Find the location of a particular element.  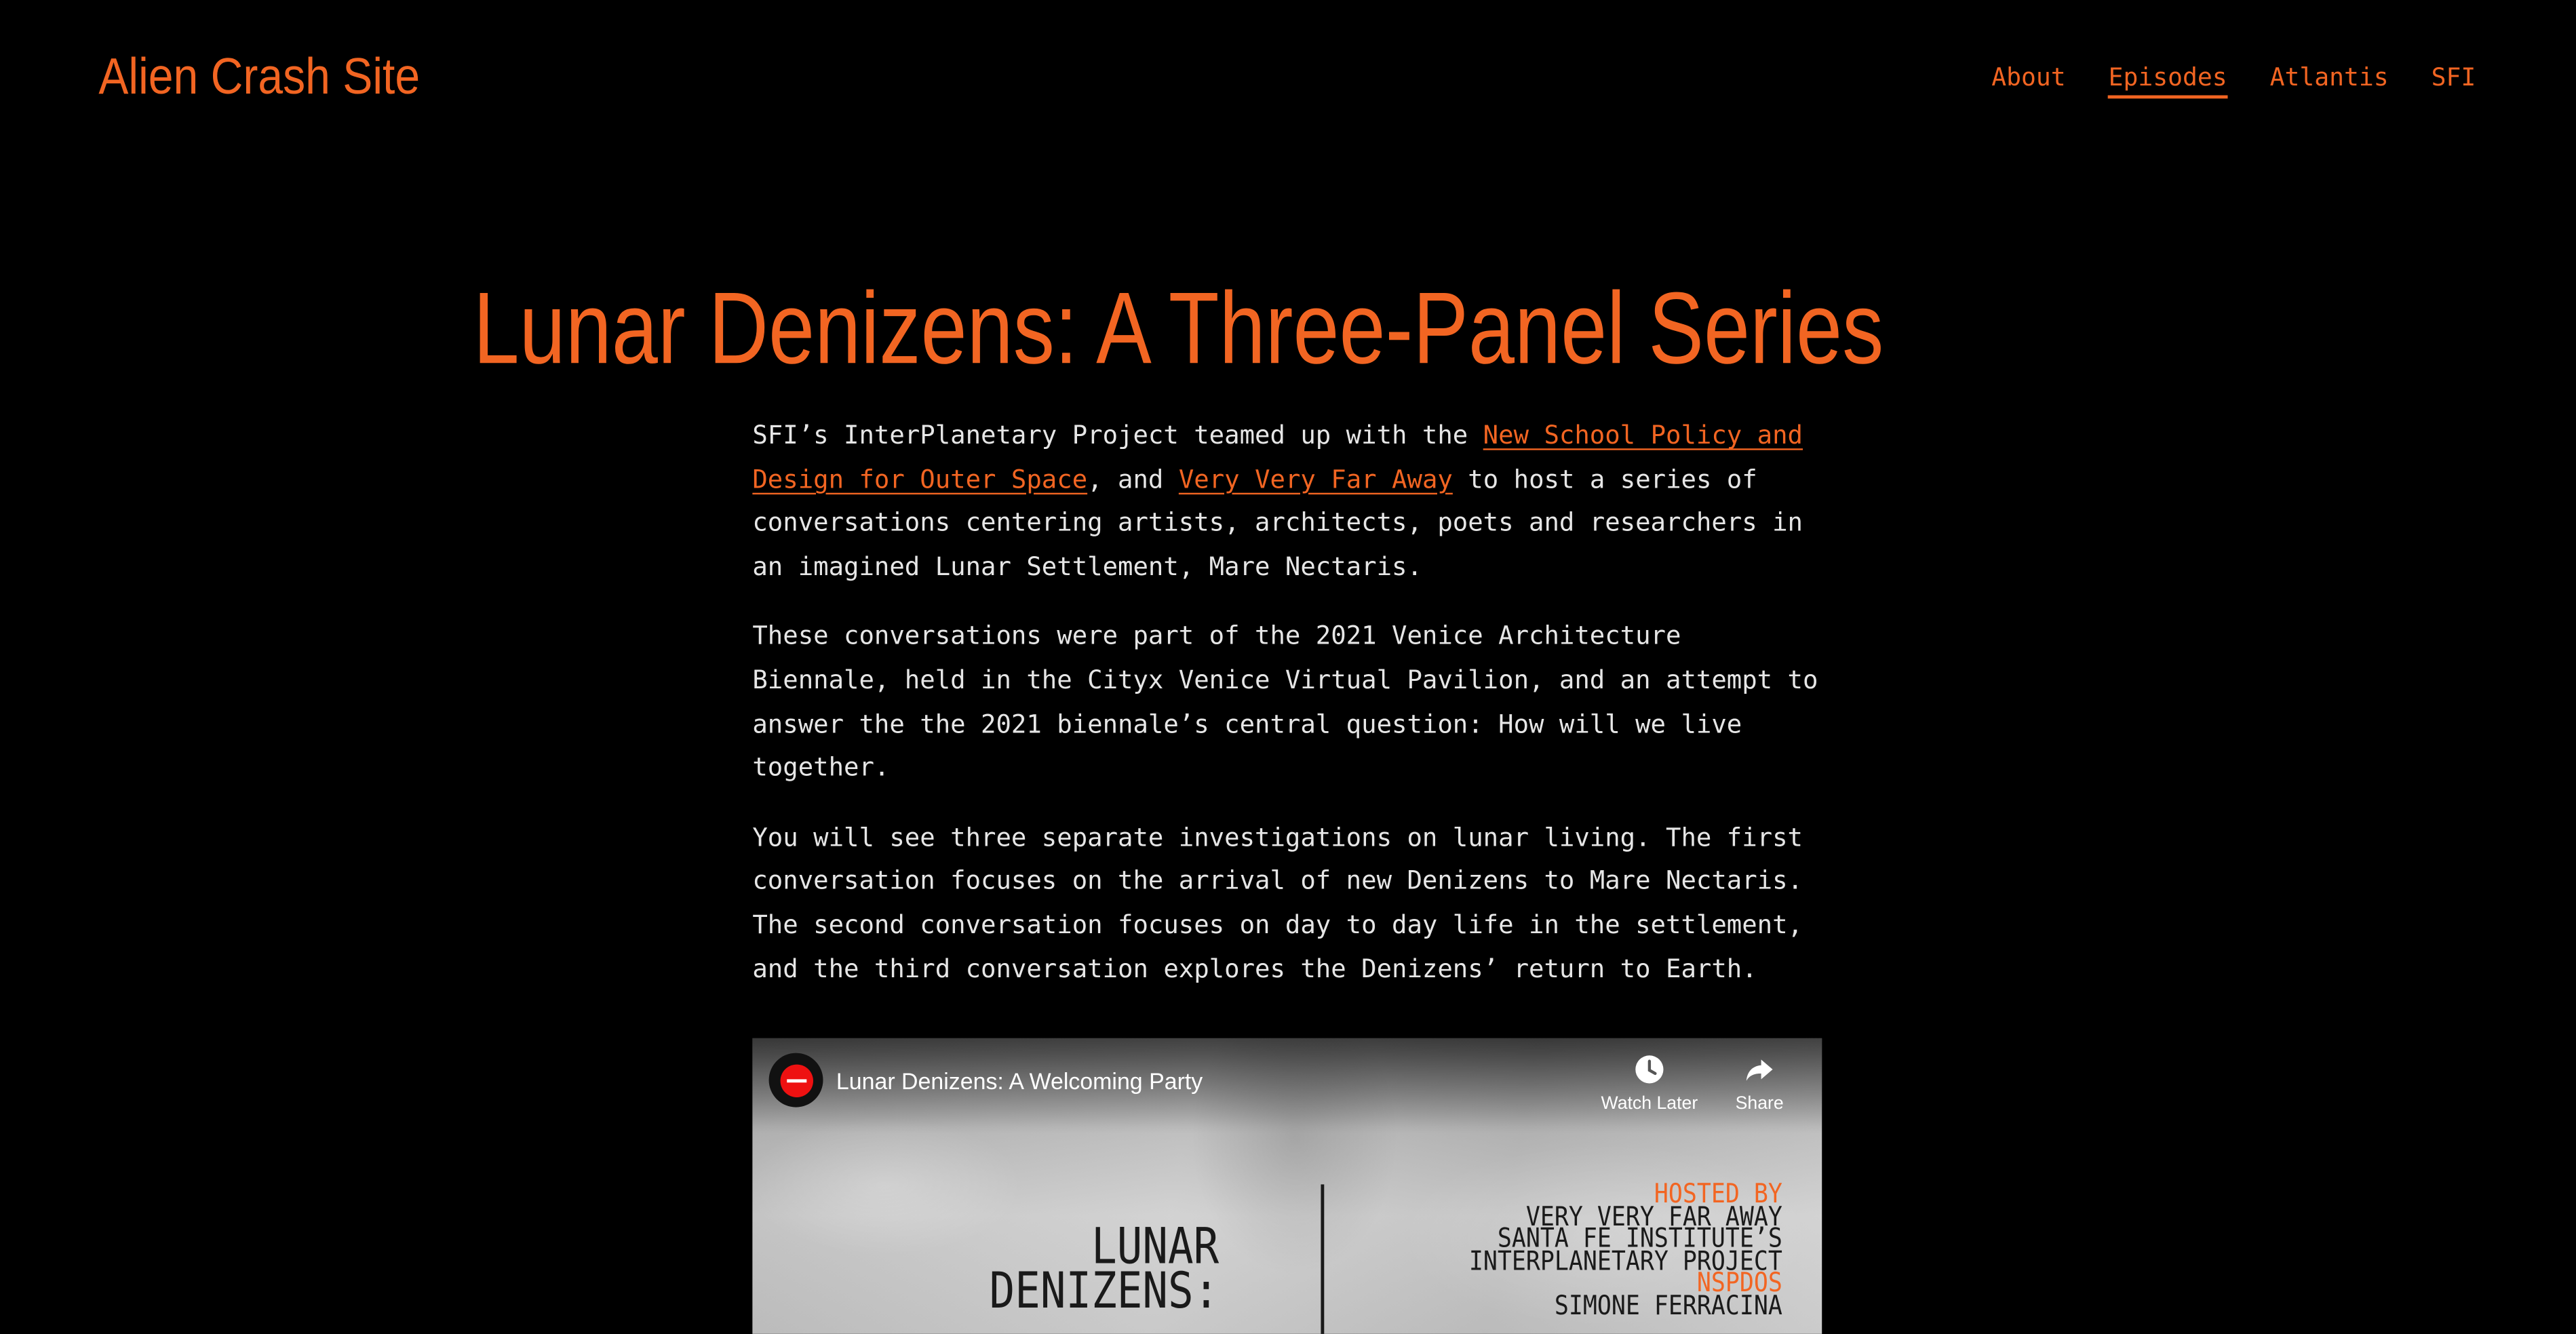

channel-avatar is located at coordinates (795, 1080).